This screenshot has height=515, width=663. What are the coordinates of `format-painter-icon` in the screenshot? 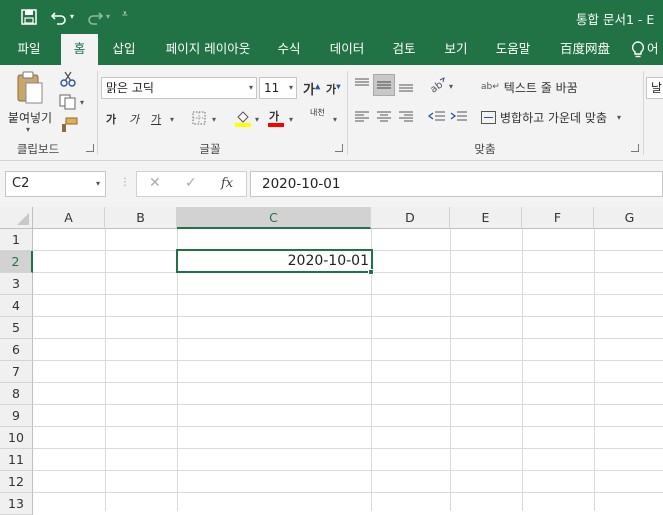 It's located at (69, 125).